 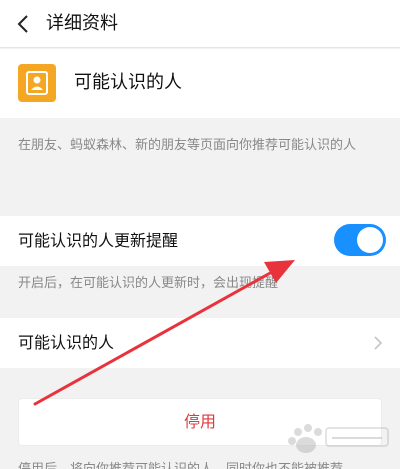 What do you see at coordinates (148, 283) in the screenshot?
I see `update-reminder-hint: 开启后，在可能认识的人更新时，会出现提醒` at bounding box center [148, 283].